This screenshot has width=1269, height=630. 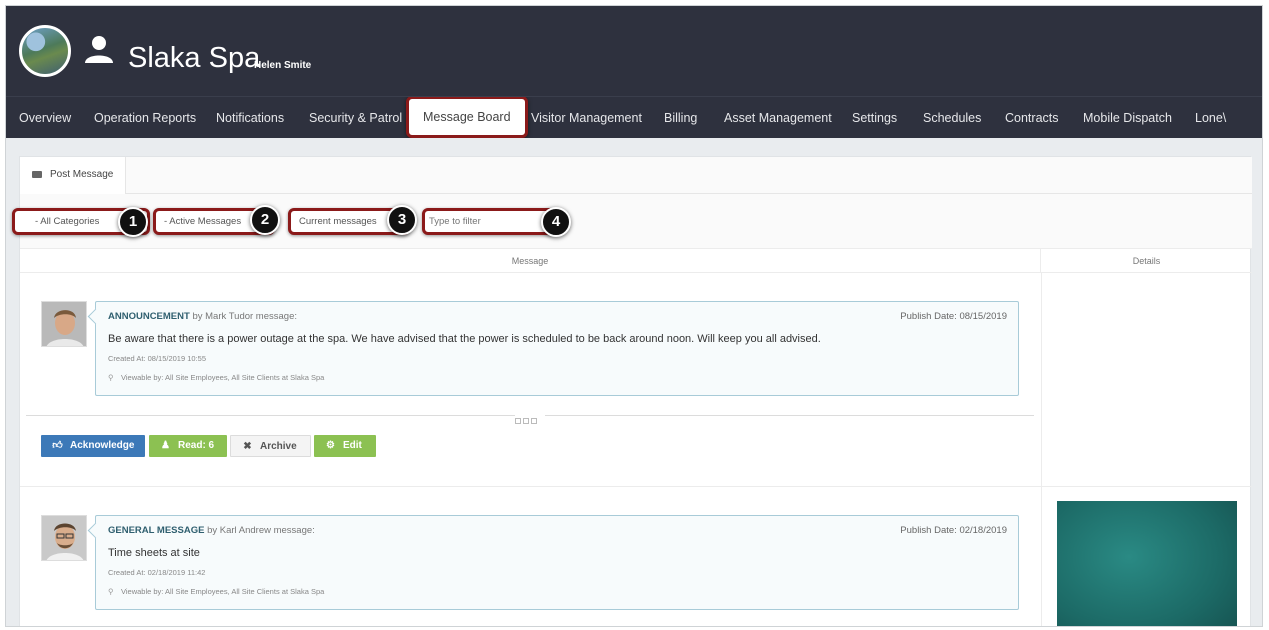 What do you see at coordinates (352, 445) in the screenshot?
I see `edit-label: Edit` at bounding box center [352, 445].